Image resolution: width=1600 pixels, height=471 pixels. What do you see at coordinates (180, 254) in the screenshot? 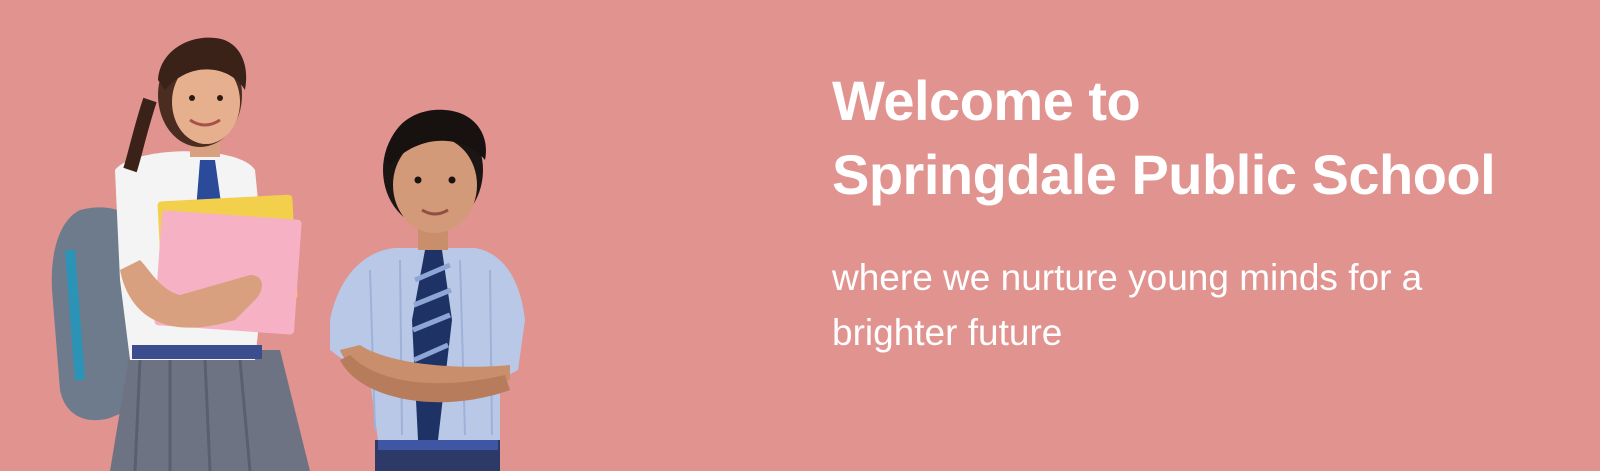
I see `girl-student-figure` at bounding box center [180, 254].